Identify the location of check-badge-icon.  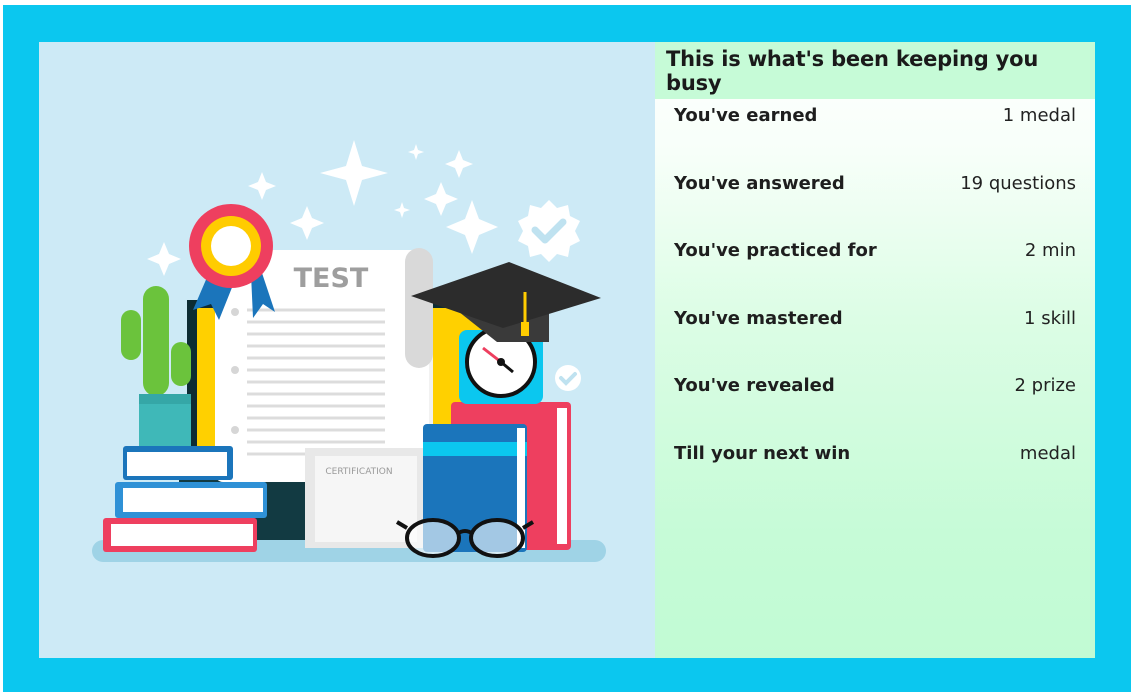
(549, 231).